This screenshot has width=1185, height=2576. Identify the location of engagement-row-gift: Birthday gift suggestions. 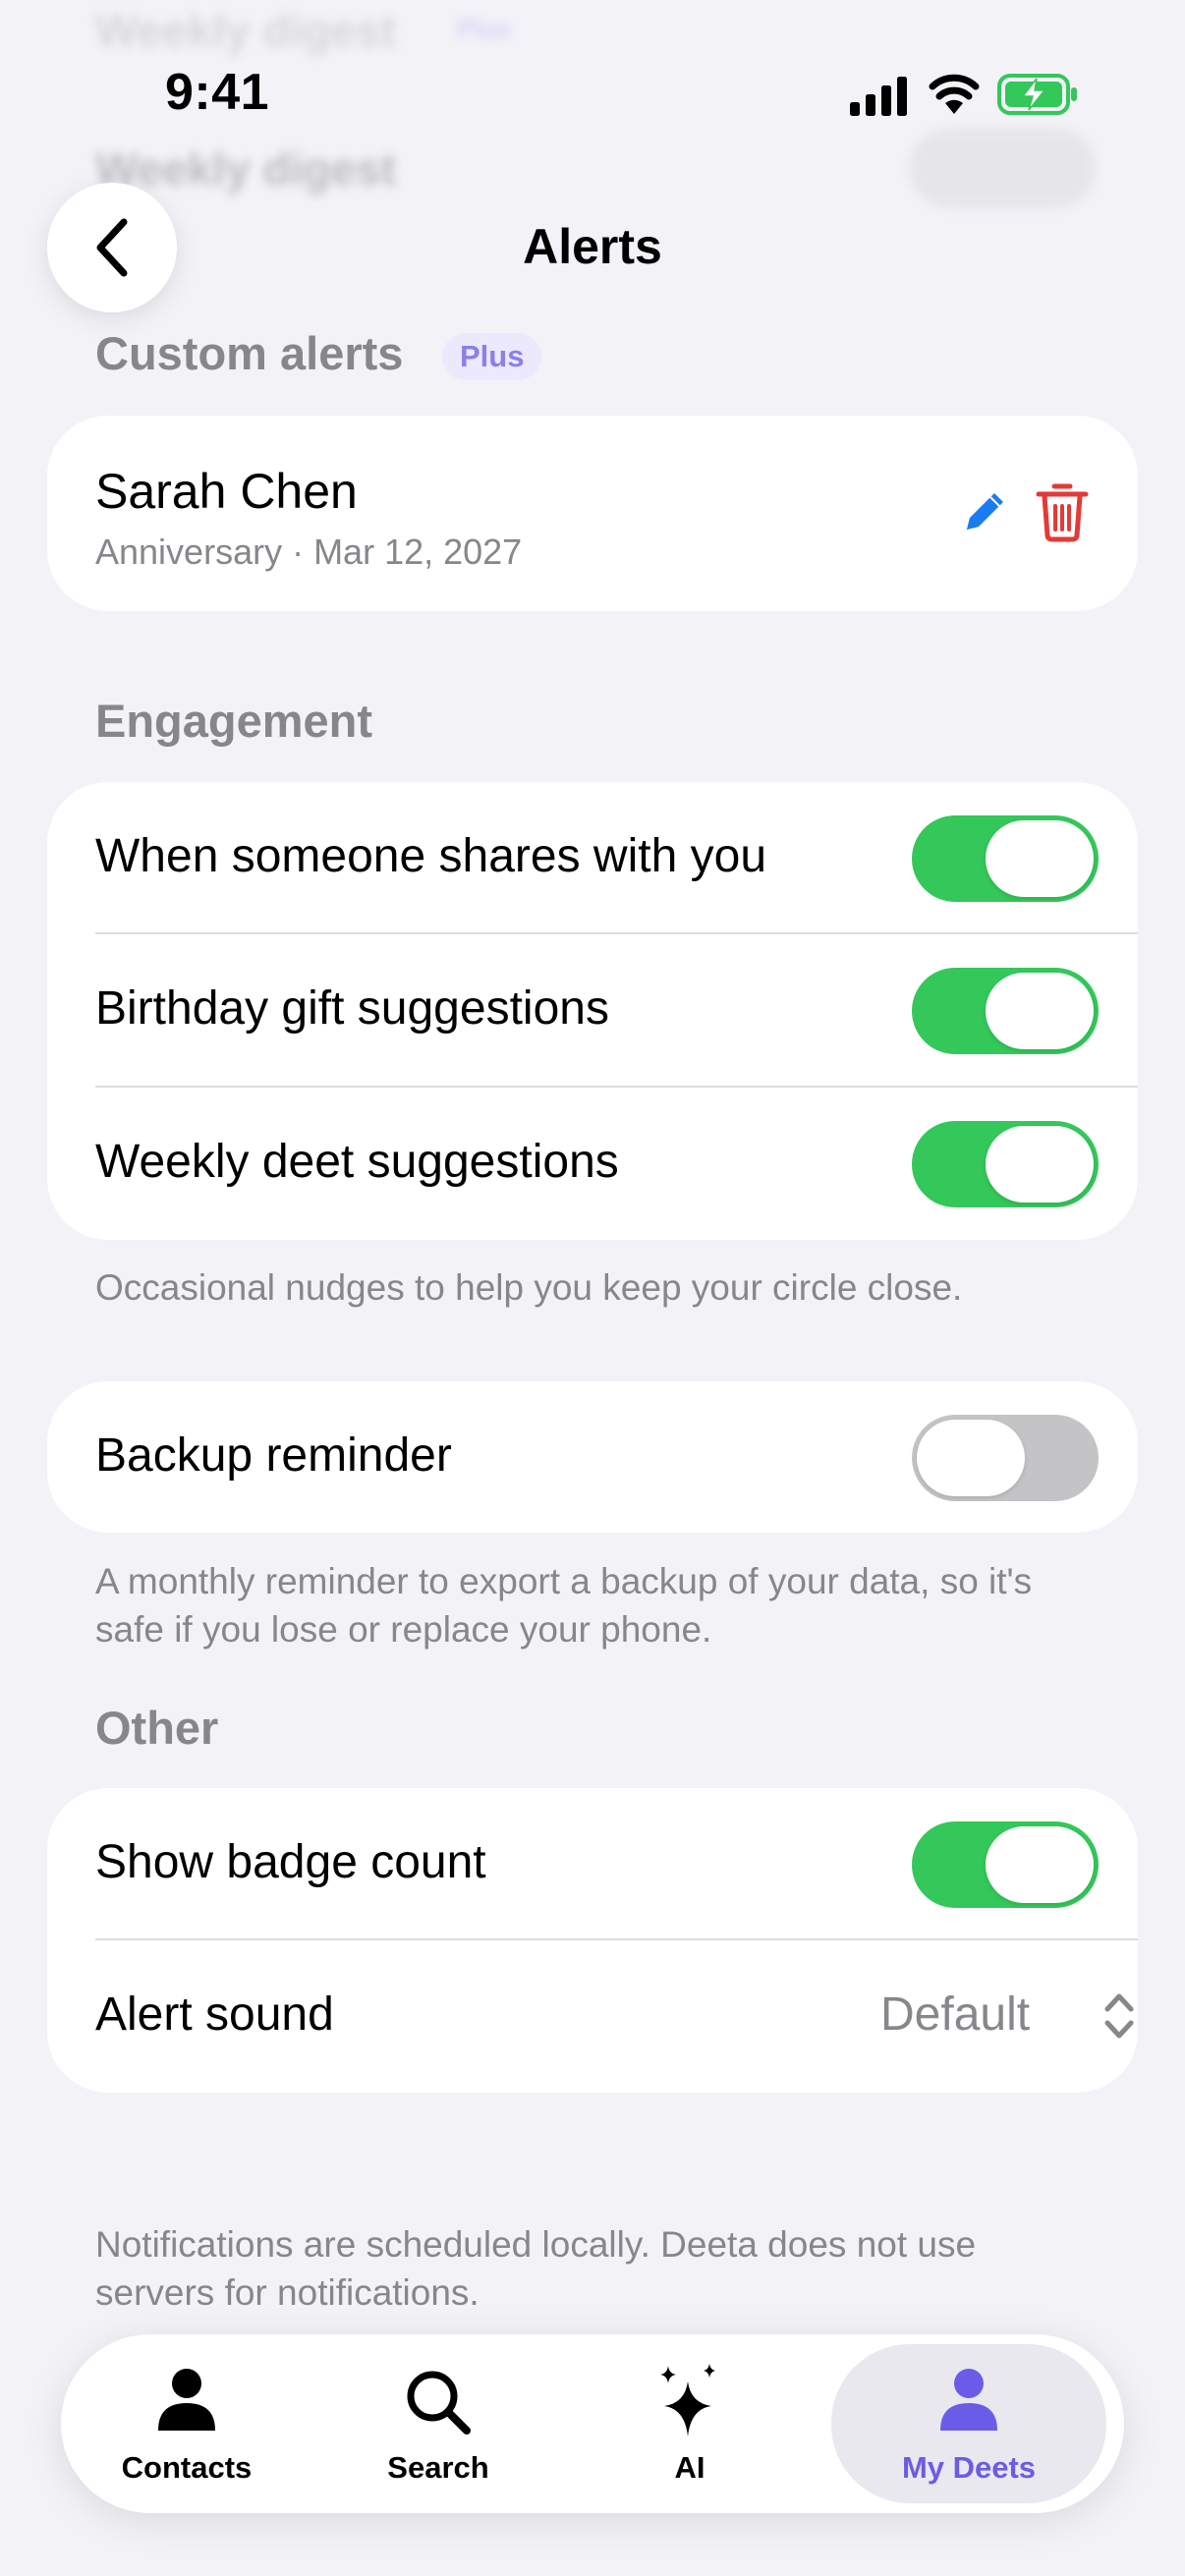
(592, 1010).